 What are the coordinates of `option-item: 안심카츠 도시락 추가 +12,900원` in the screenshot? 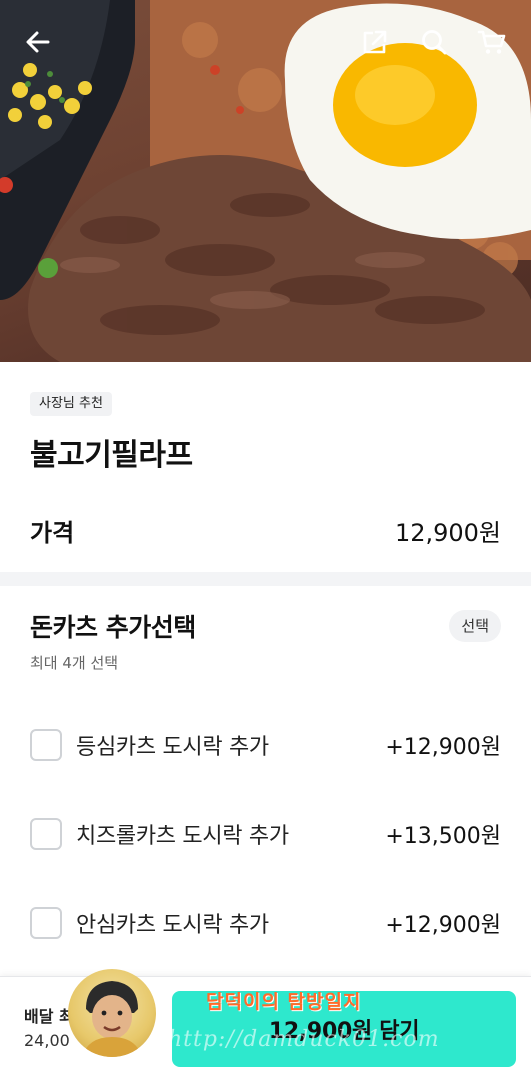 It's located at (265, 922).